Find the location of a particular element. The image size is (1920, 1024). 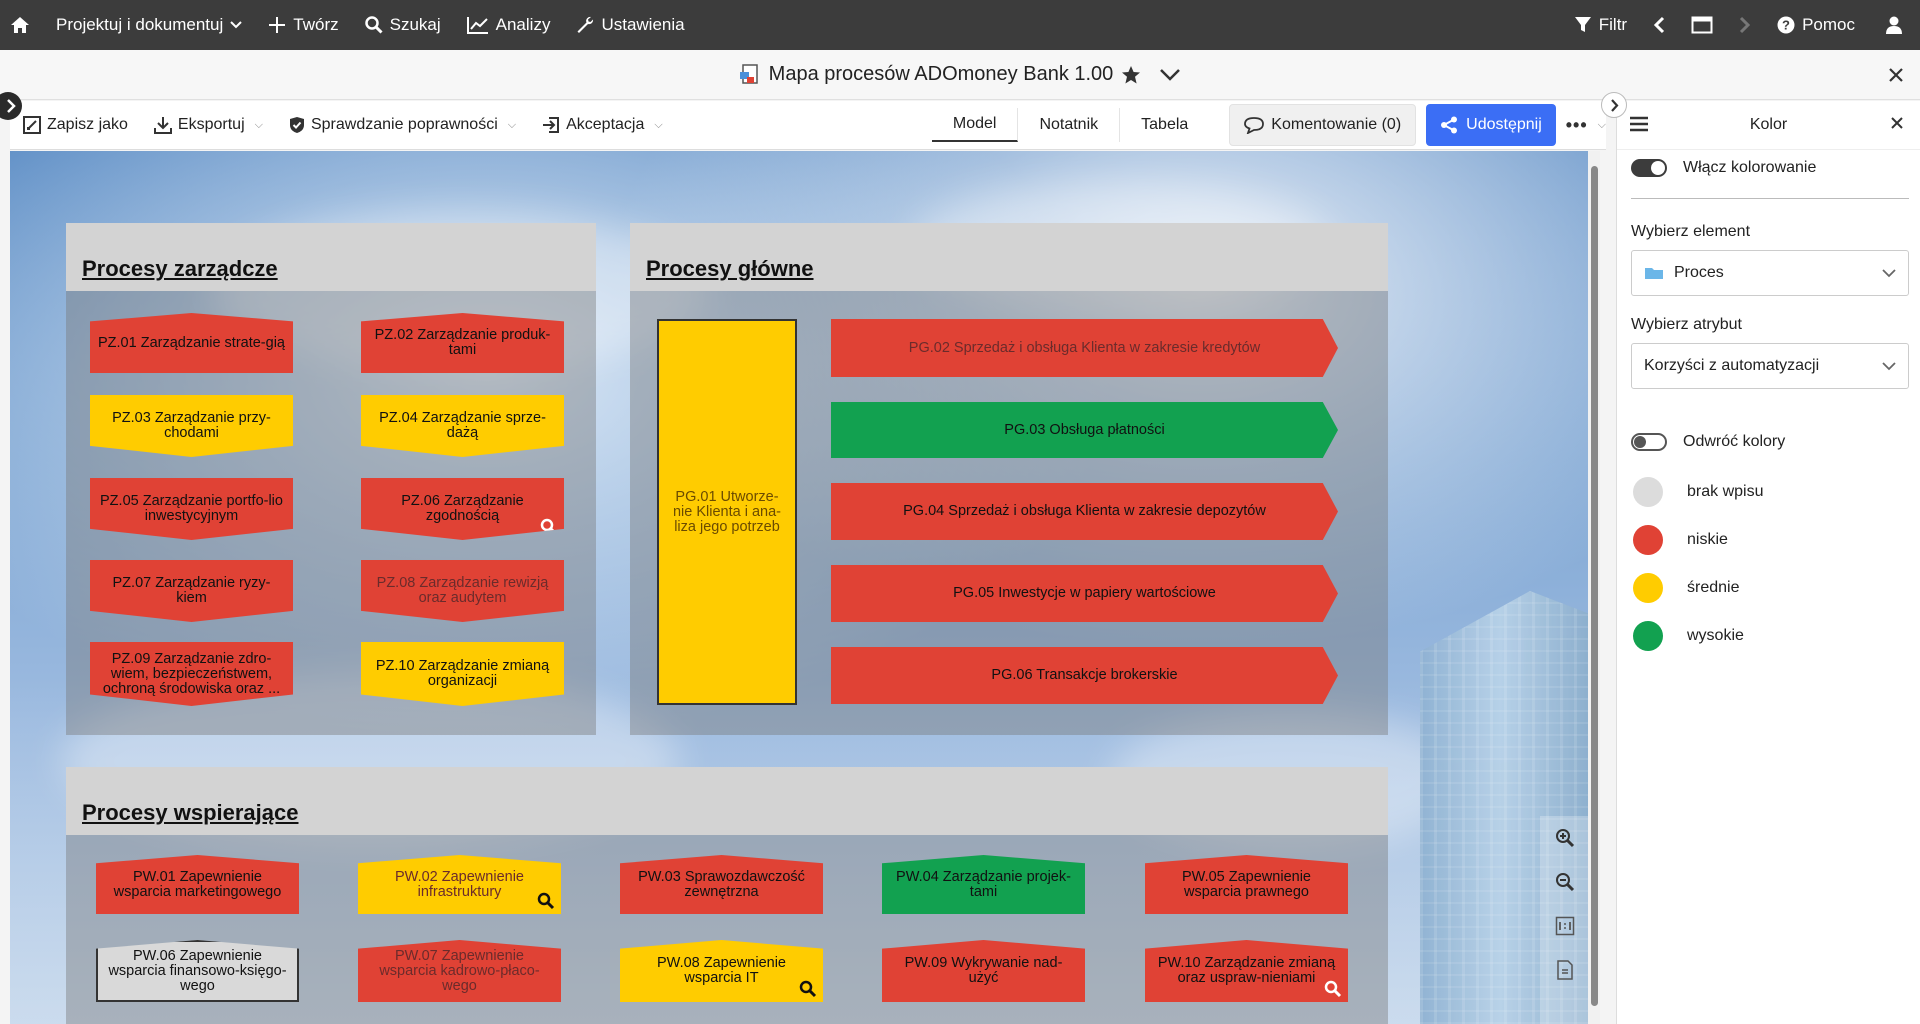

help-label: Pomoc is located at coordinates (1828, 24).